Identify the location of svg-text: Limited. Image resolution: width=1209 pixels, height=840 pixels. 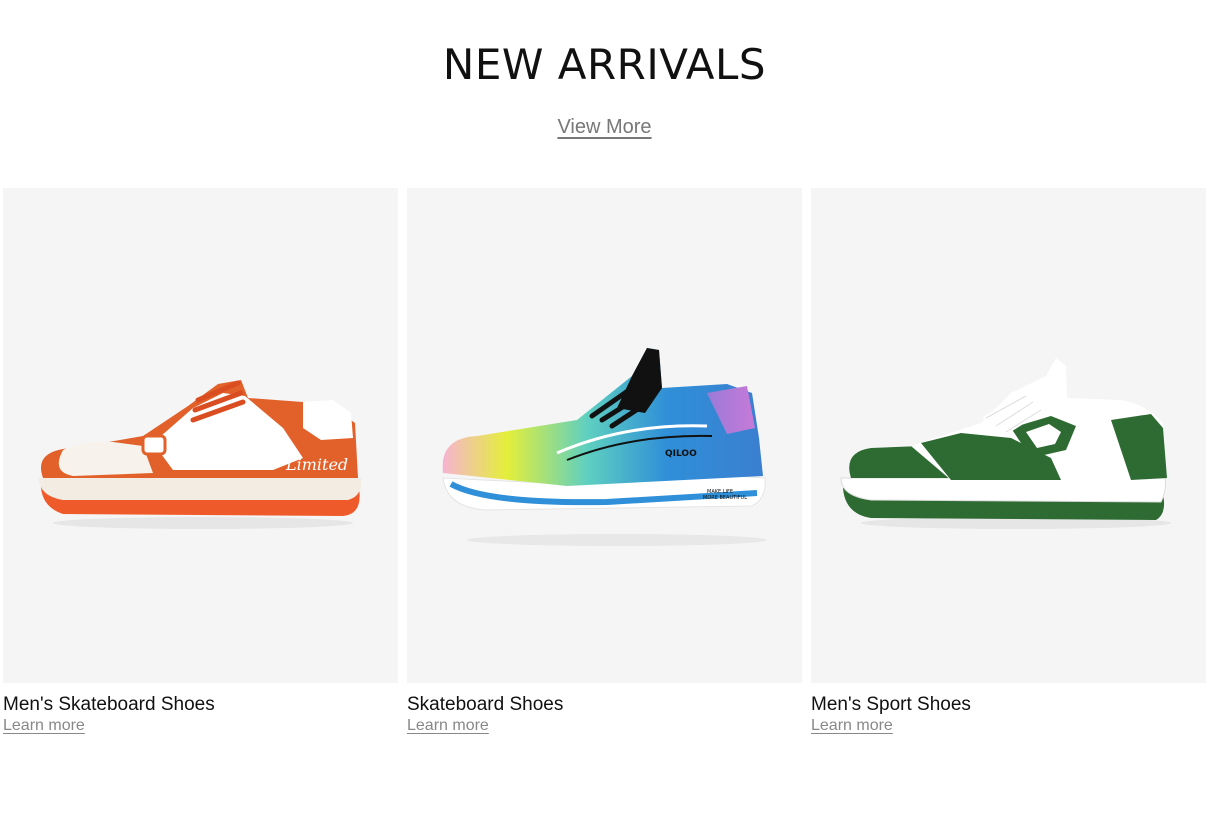
(316, 464).